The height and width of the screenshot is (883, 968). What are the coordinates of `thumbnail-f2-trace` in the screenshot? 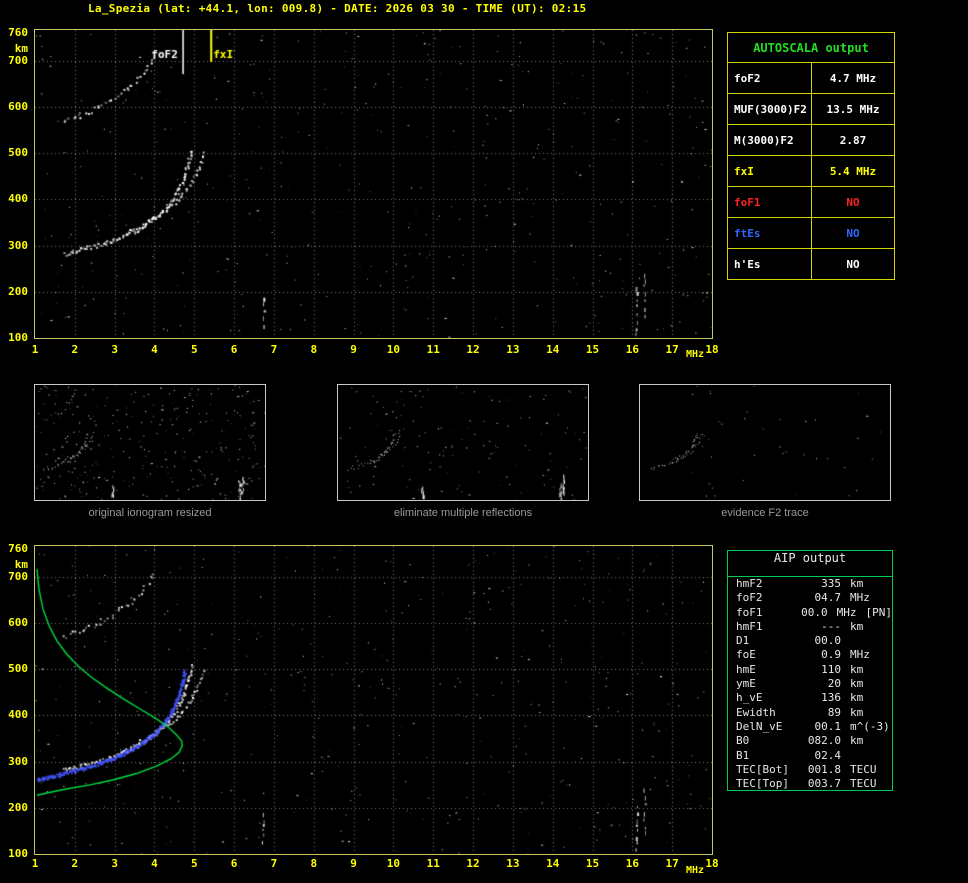 It's located at (765, 442).